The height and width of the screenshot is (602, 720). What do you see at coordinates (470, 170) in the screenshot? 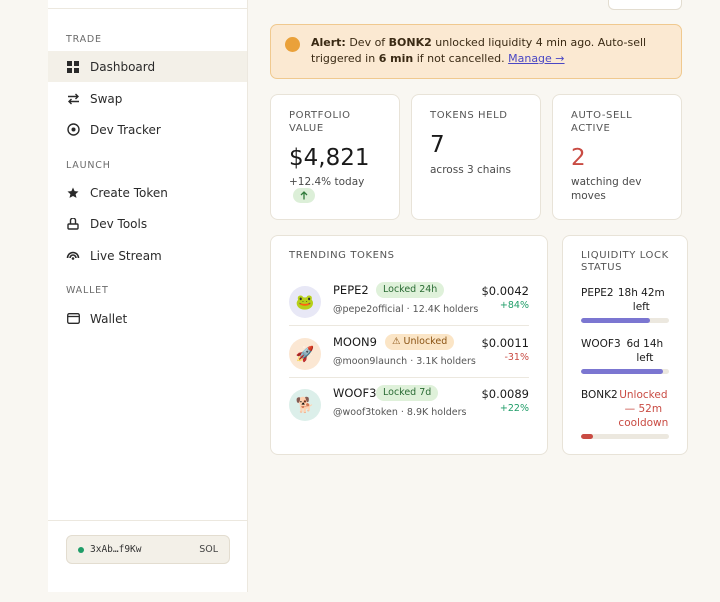
I see `stat-sub: across 3 chains` at bounding box center [470, 170].